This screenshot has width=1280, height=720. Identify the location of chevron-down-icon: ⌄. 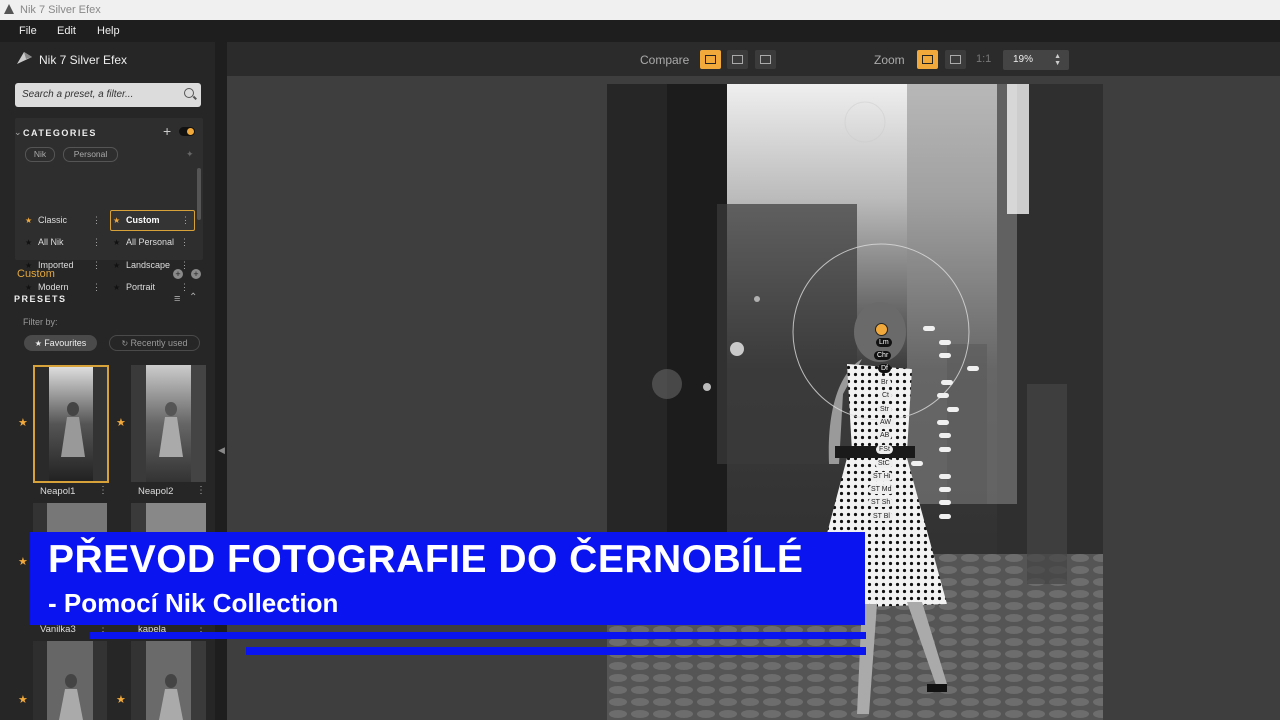
(18, 132).